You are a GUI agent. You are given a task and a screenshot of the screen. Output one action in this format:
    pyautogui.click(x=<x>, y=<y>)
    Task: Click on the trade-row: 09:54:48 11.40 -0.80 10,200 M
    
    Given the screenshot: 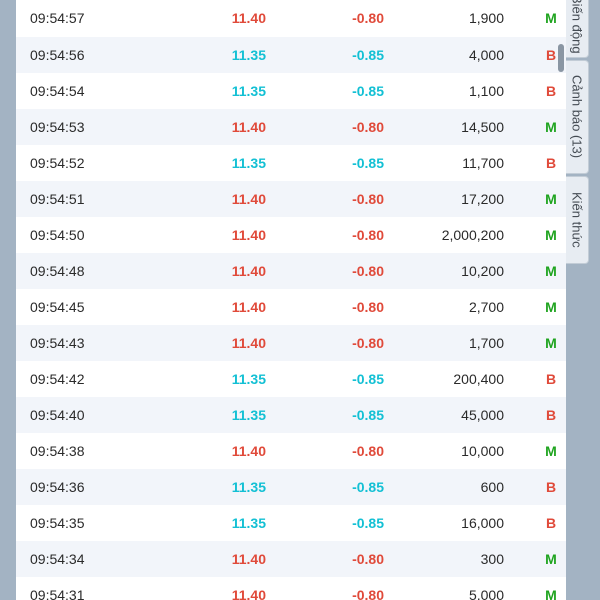 What is the action you would take?
    pyautogui.click(x=291, y=271)
    